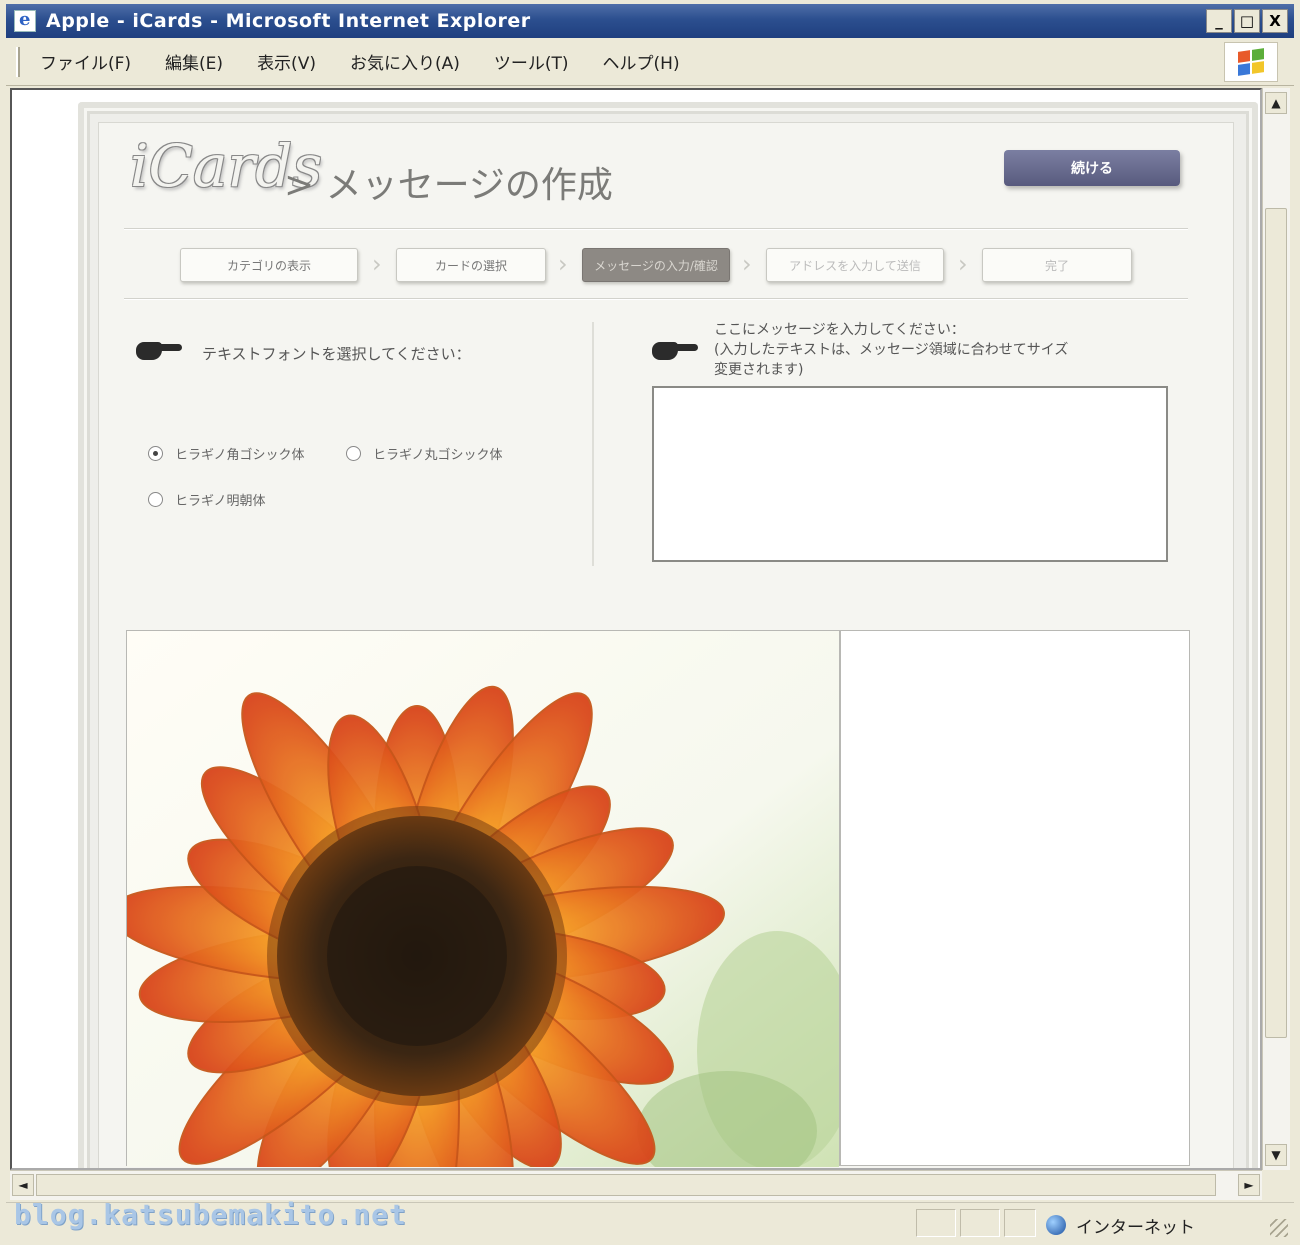 This screenshot has height=1245, width=1300. I want to click on page-vertical-scrollbar: ▲ ▼, so click(1276, 629).